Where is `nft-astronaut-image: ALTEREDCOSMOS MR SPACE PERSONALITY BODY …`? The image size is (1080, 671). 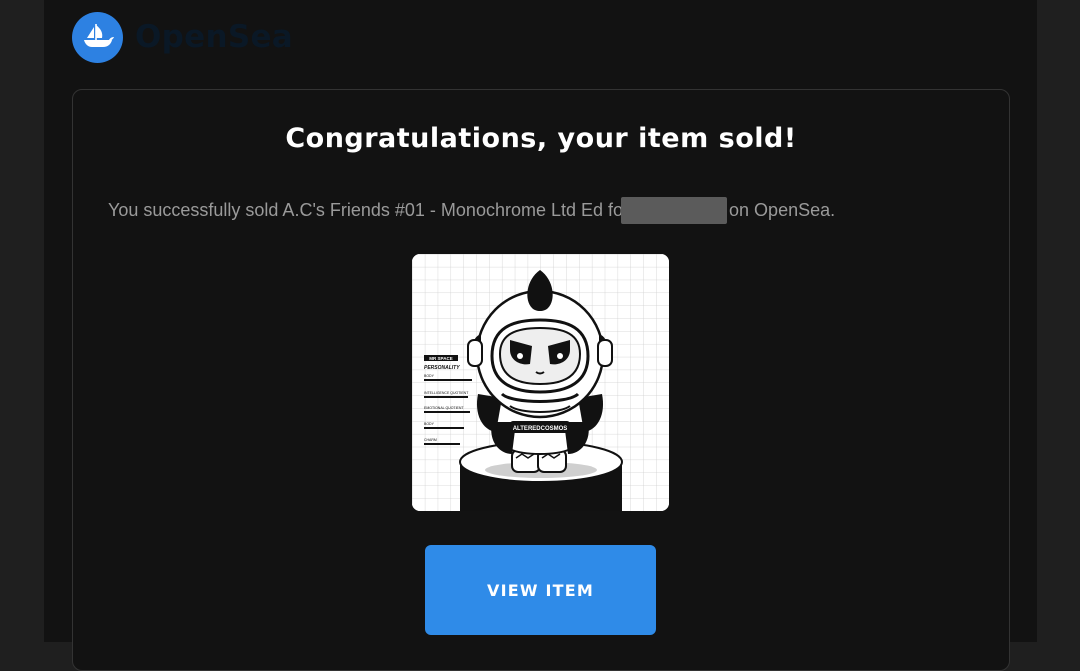
nft-astronaut-image: ALTEREDCOSMOS MR SPACE PERSONALITY BODY … is located at coordinates (540, 382).